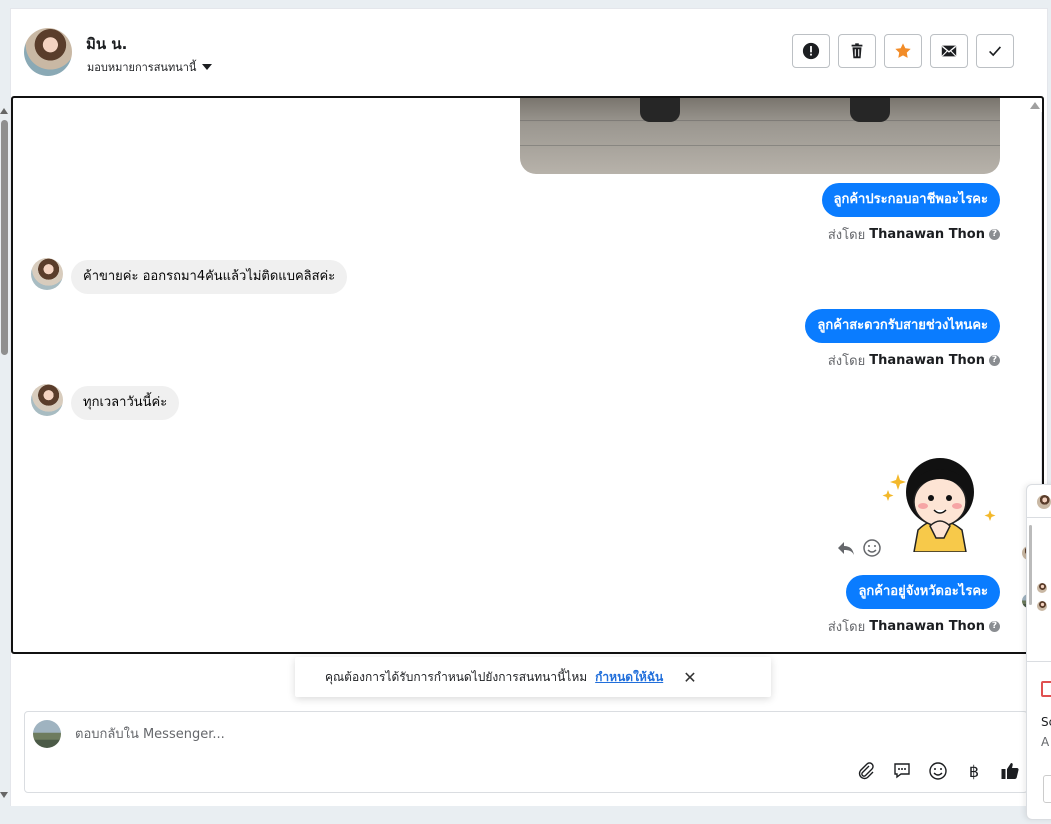 Image resolution: width=1051 pixels, height=824 pixels. What do you see at coordinates (514, 48) in the screenshot?
I see `conversation-header: มิน น. มอบหมายการสนทนานี้` at bounding box center [514, 48].